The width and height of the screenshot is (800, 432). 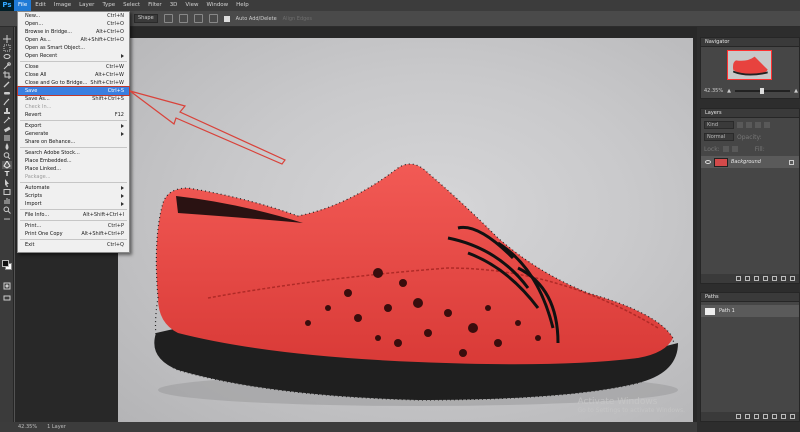 What do you see at coordinates (774, 278) in the screenshot?
I see `new-group-icon` at bounding box center [774, 278].